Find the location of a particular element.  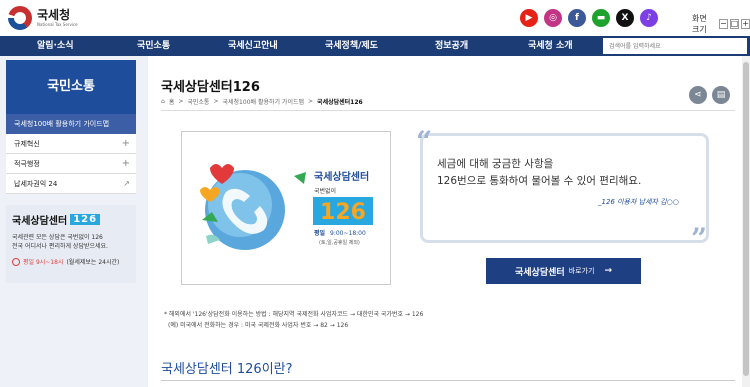

image-brand: 국세상담센터 is located at coordinates (341, 176).